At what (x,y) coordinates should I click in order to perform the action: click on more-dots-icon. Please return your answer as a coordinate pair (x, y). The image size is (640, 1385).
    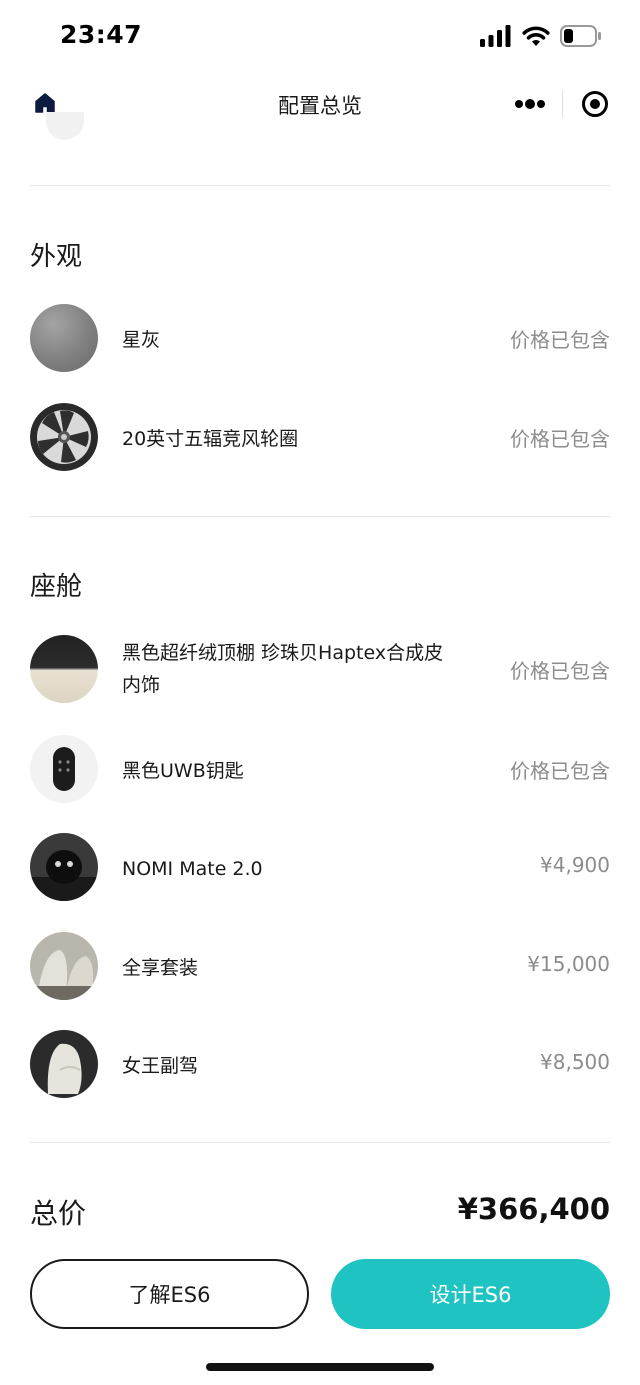
    Looking at the image, I should click on (530, 104).